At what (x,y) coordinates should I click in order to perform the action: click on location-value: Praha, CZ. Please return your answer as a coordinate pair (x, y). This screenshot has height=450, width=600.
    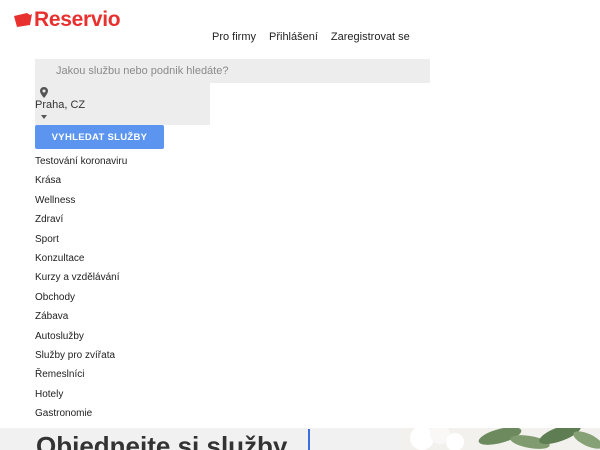
    Looking at the image, I should click on (60, 105).